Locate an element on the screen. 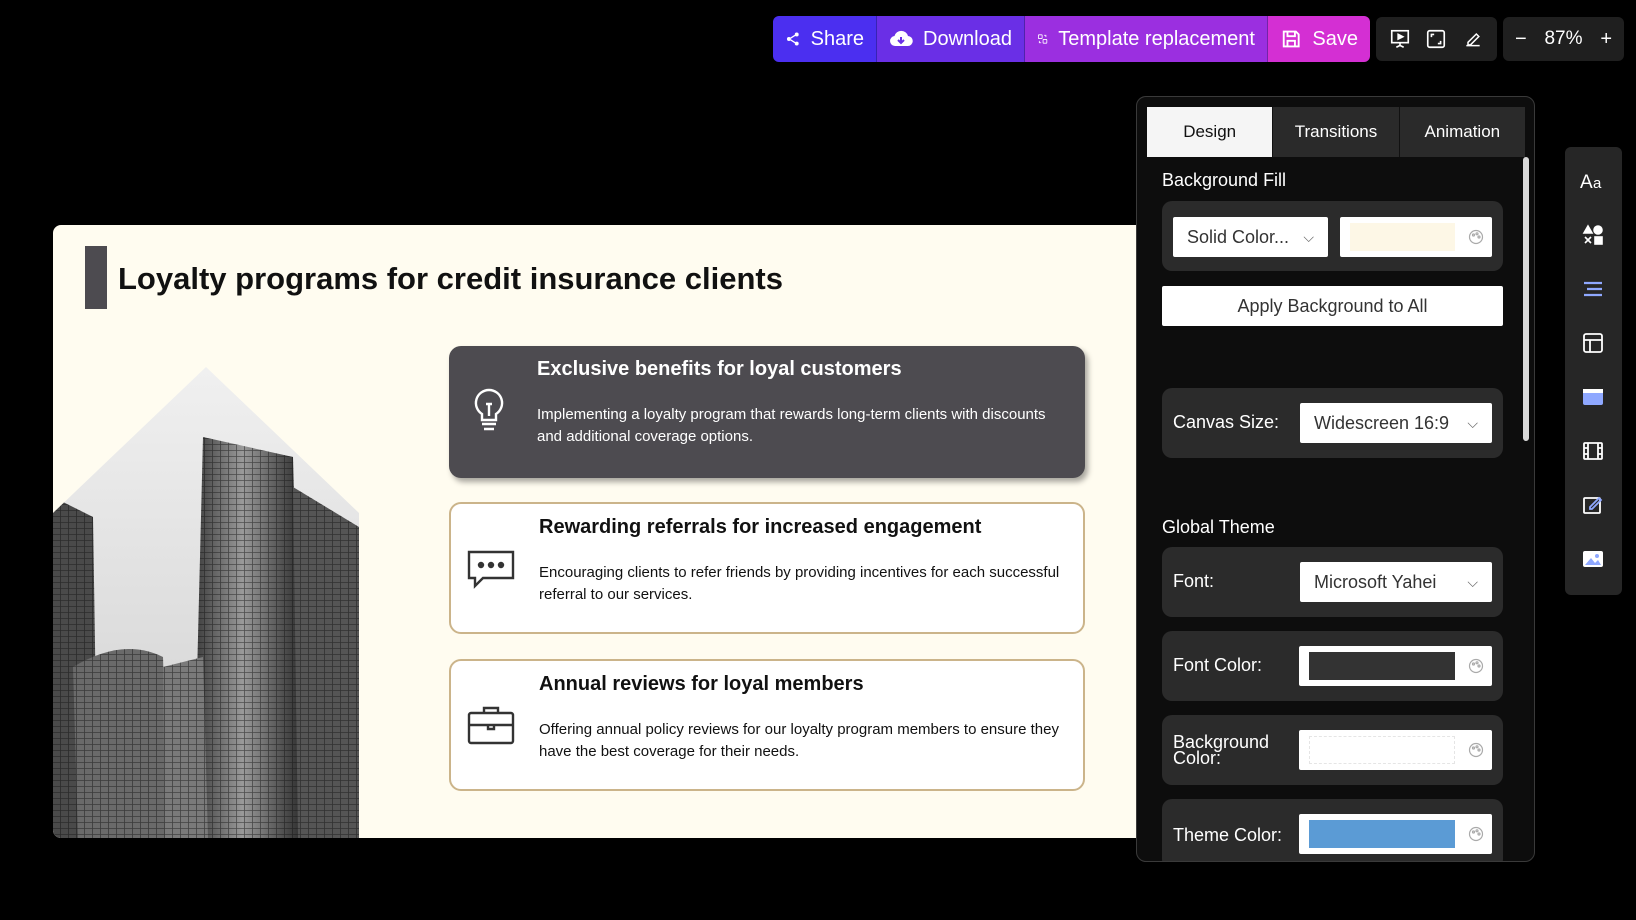 The width and height of the screenshot is (1636, 920). template-replacement-button: Template replacement is located at coordinates (1146, 39).